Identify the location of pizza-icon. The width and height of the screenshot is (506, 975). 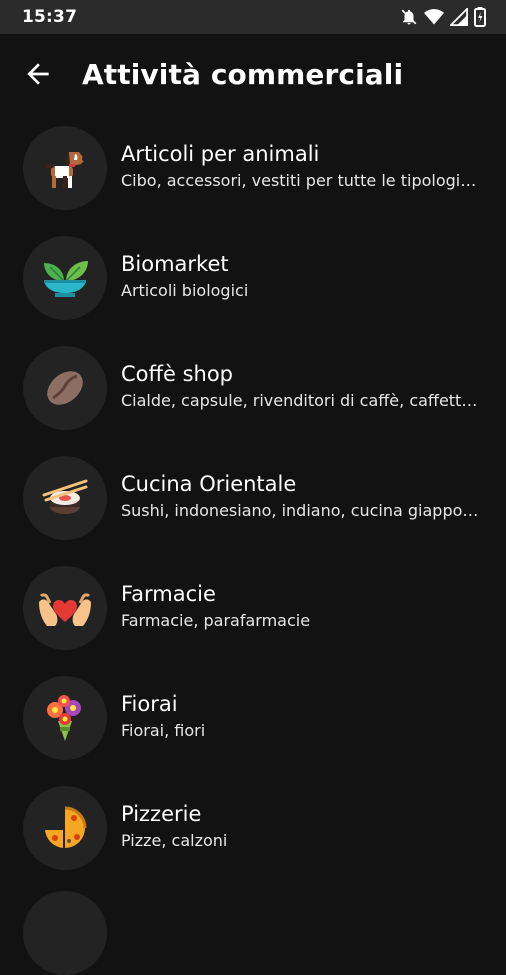
(65, 828).